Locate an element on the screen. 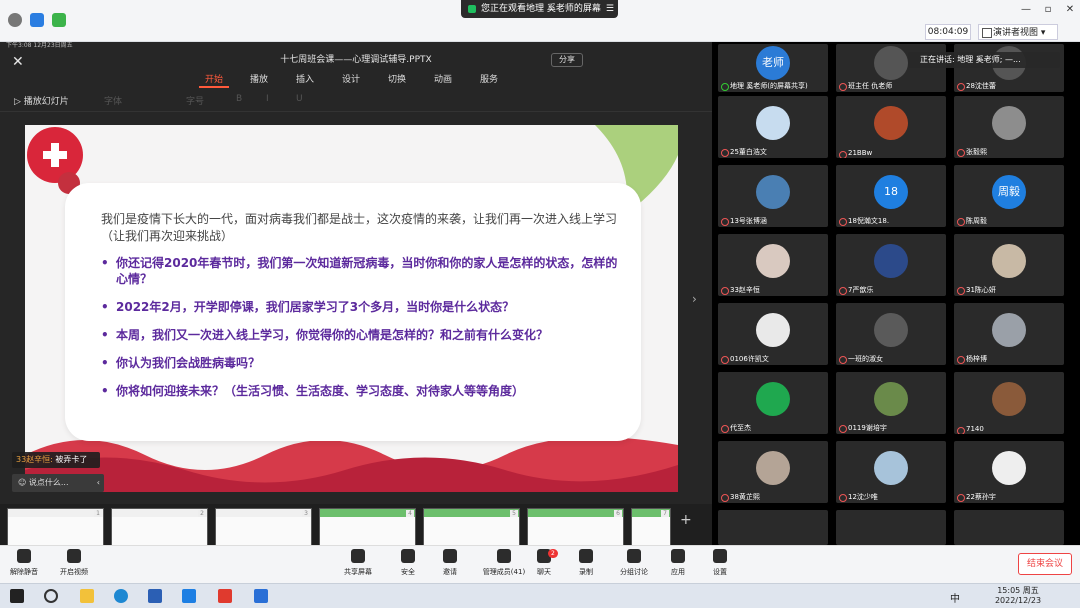 The image size is (1080, 608). participant-tile: 7140 is located at coordinates (1009, 403).